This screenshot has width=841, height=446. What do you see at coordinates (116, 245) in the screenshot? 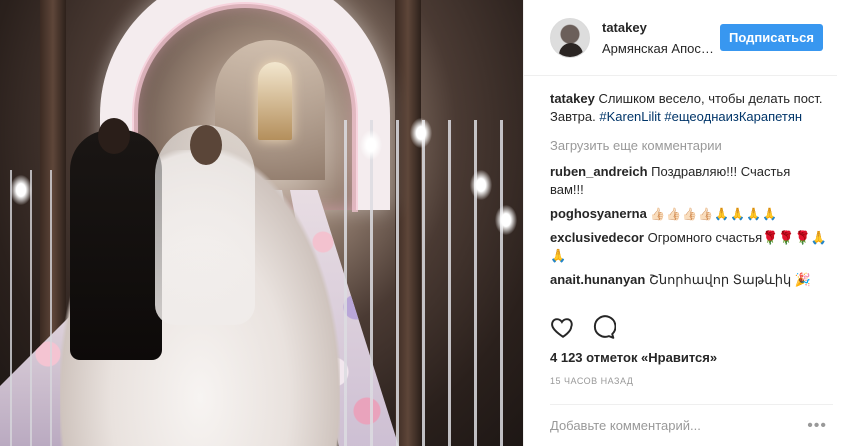
I see `photo-groom` at bounding box center [116, 245].